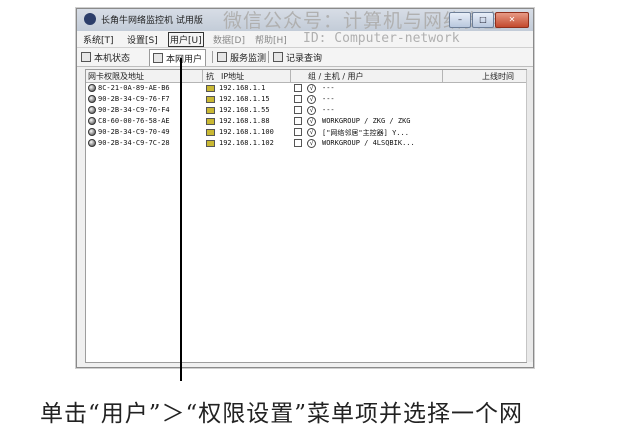  I want to click on tab-network-users: 本网用户, so click(178, 57).